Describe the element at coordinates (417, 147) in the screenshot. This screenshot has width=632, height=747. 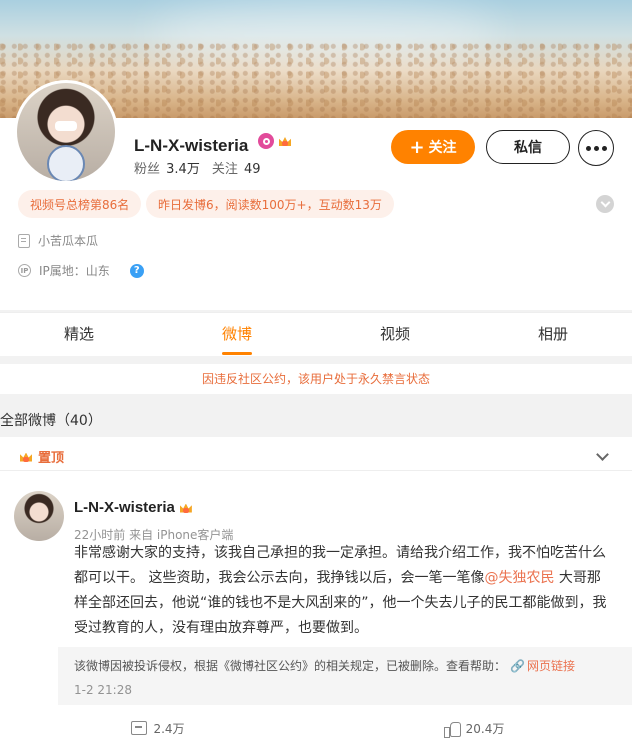
I see `plus-icon: +` at that location.